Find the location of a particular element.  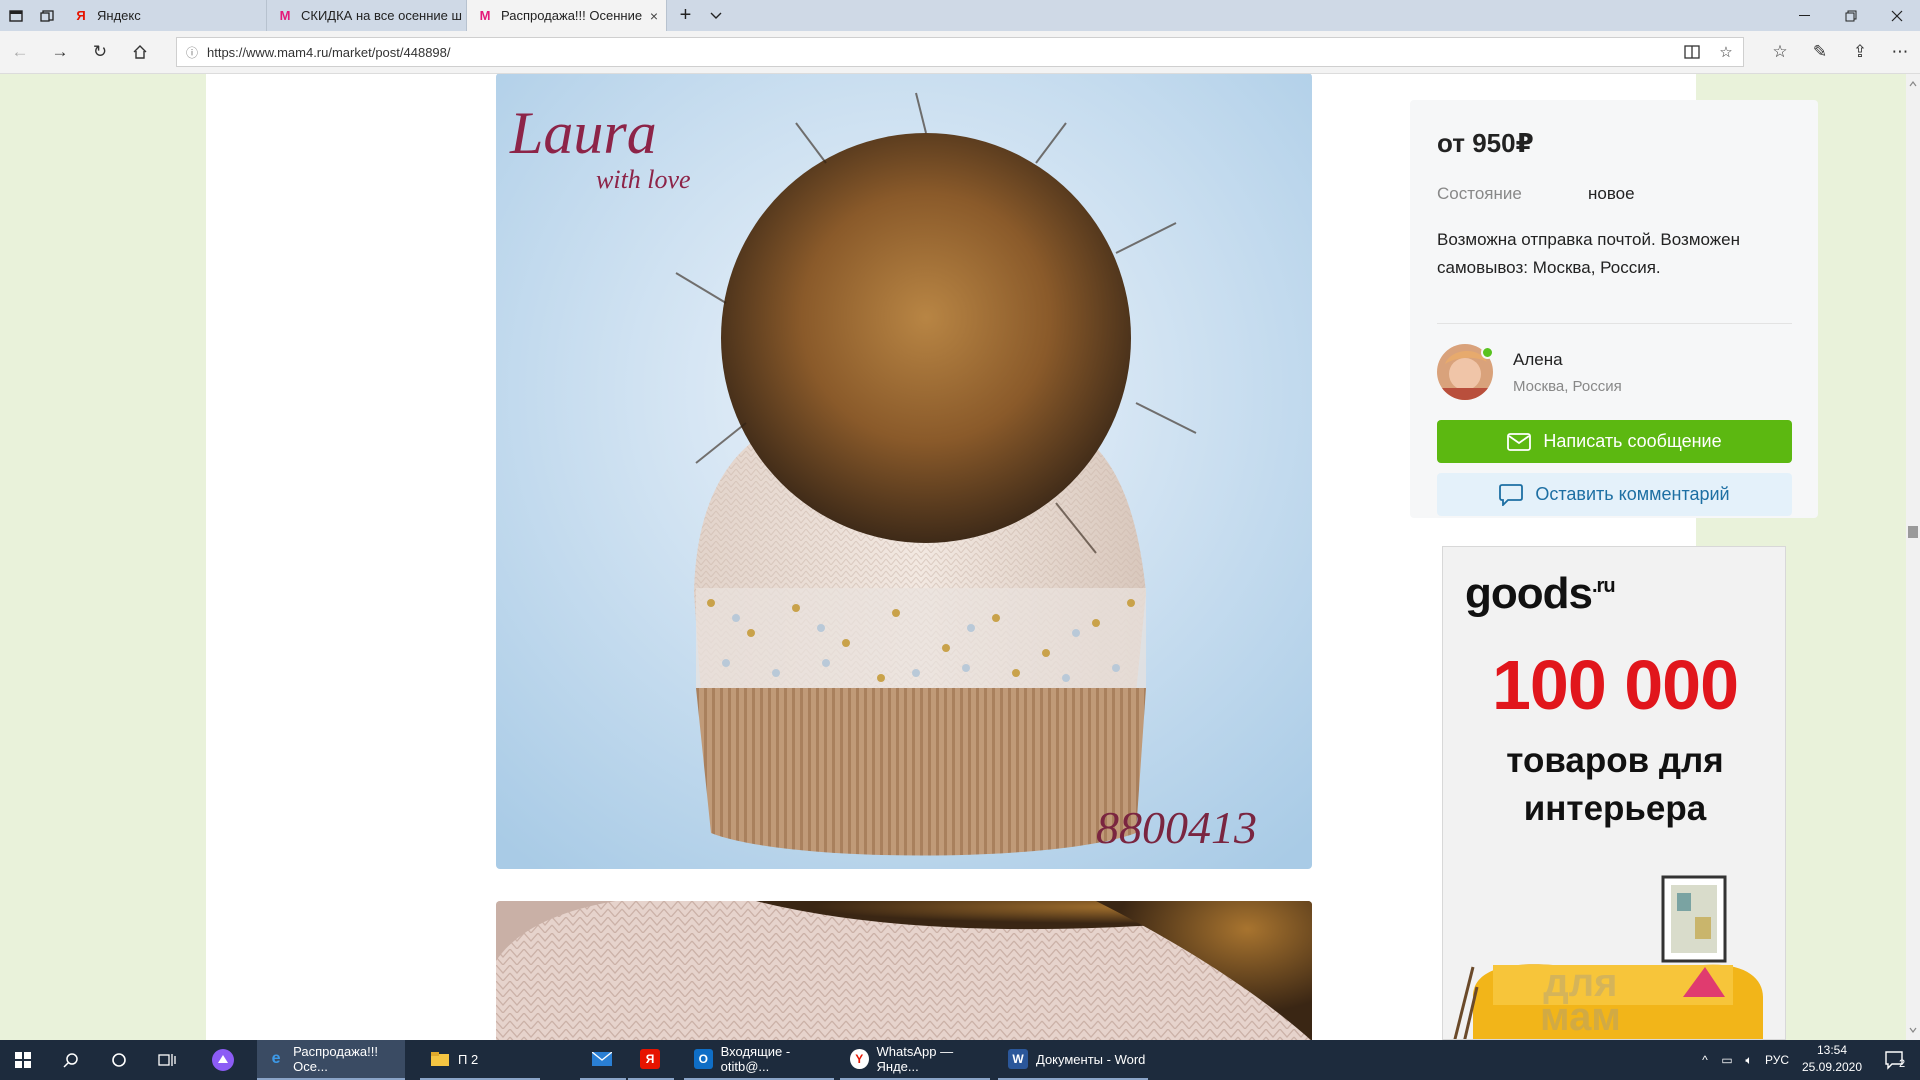

tab-preview-button is located at coordinates (46, 15).